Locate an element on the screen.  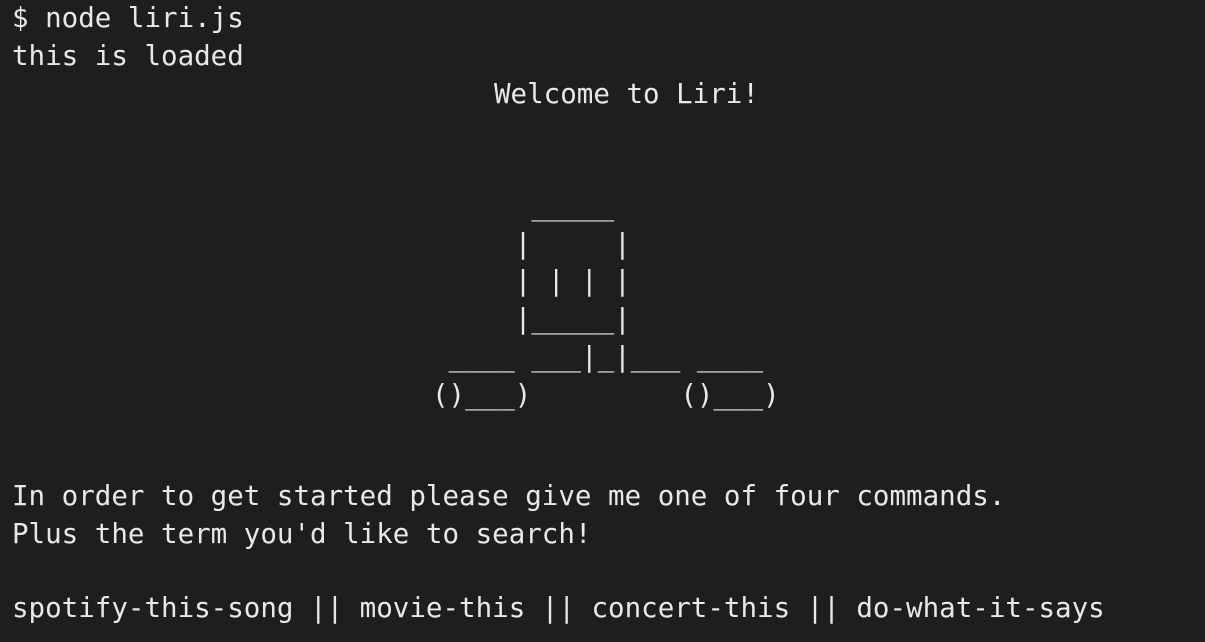
loaded-message: this is loaded is located at coordinates (128, 56).